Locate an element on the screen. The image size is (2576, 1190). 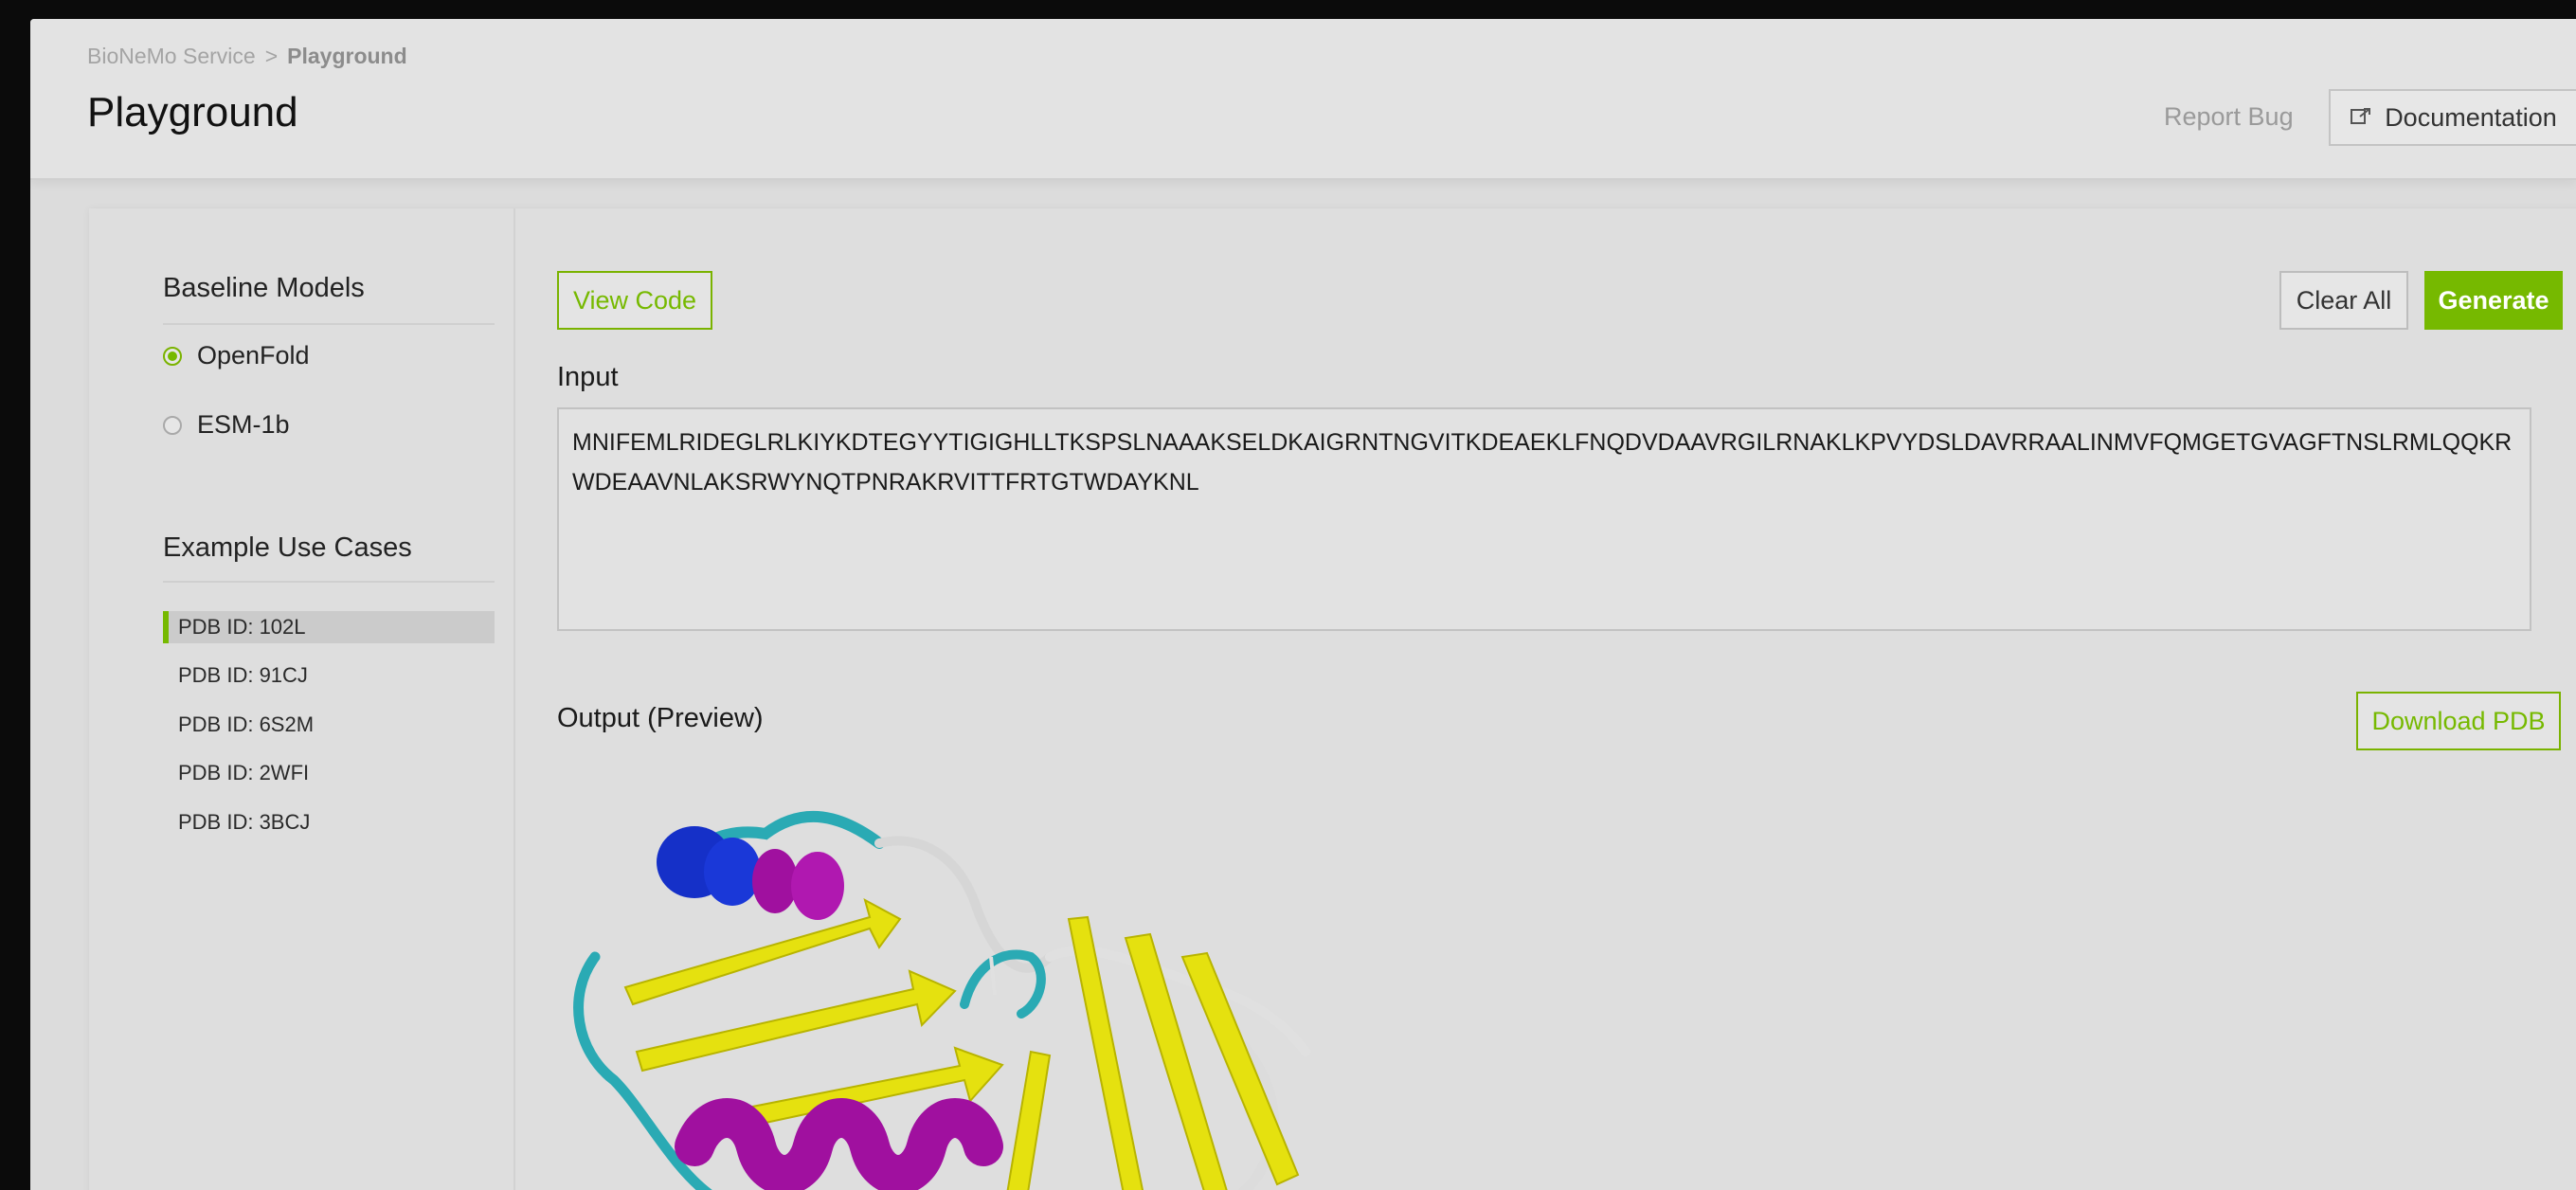
model-option-esm1b: ESM-1b is located at coordinates (226, 425).